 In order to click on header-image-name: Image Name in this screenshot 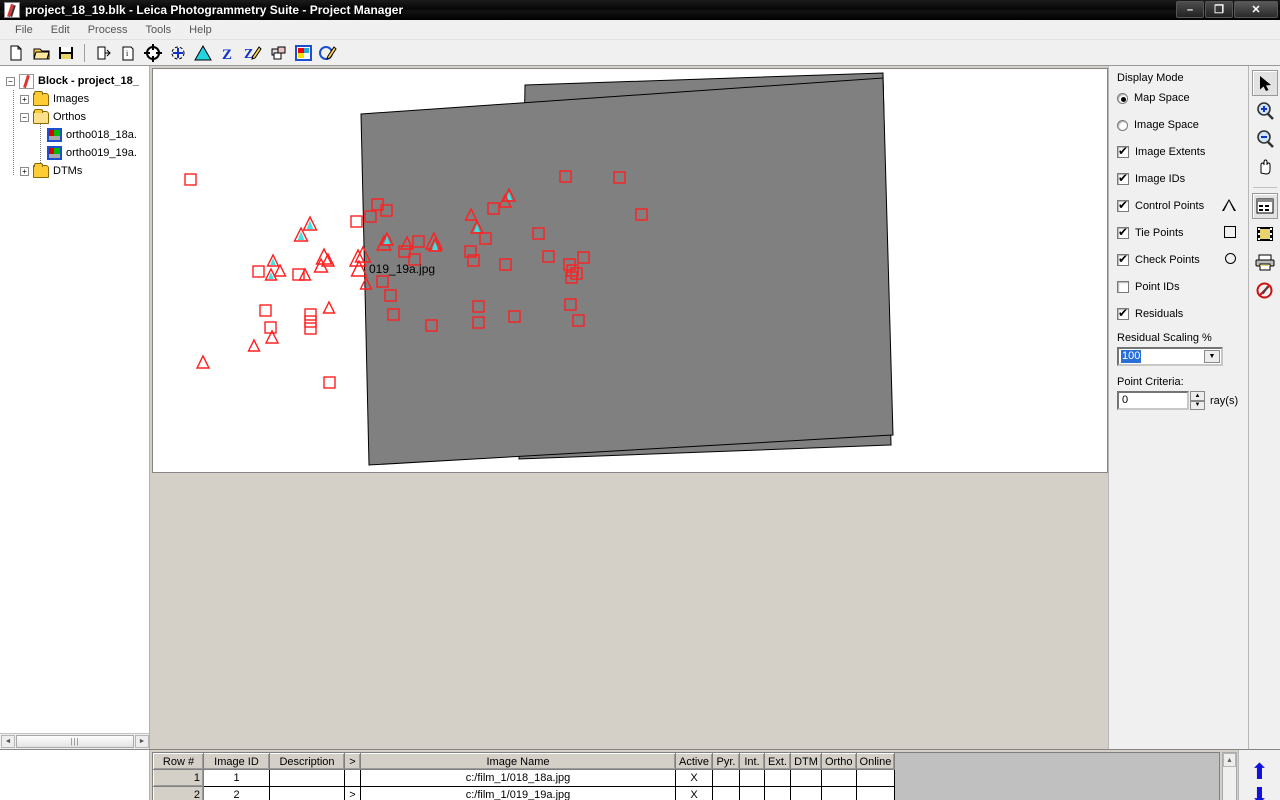, I will do `click(518, 761)`.